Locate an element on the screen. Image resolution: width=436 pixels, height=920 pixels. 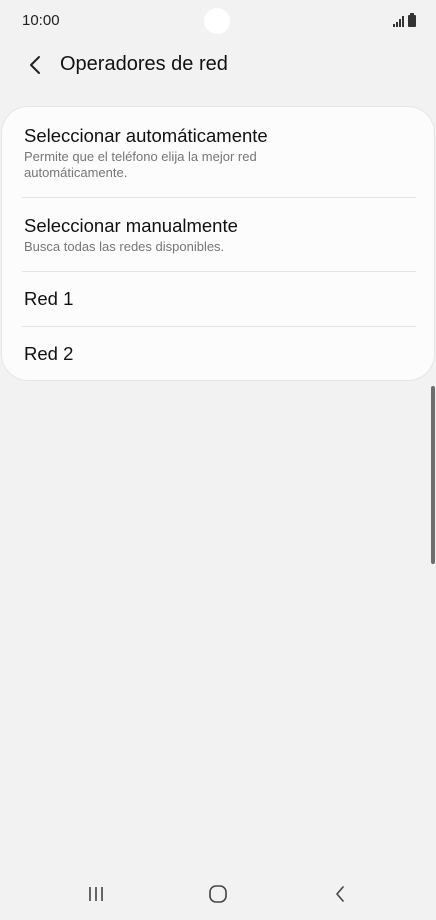
back-button is located at coordinates (35, 65).